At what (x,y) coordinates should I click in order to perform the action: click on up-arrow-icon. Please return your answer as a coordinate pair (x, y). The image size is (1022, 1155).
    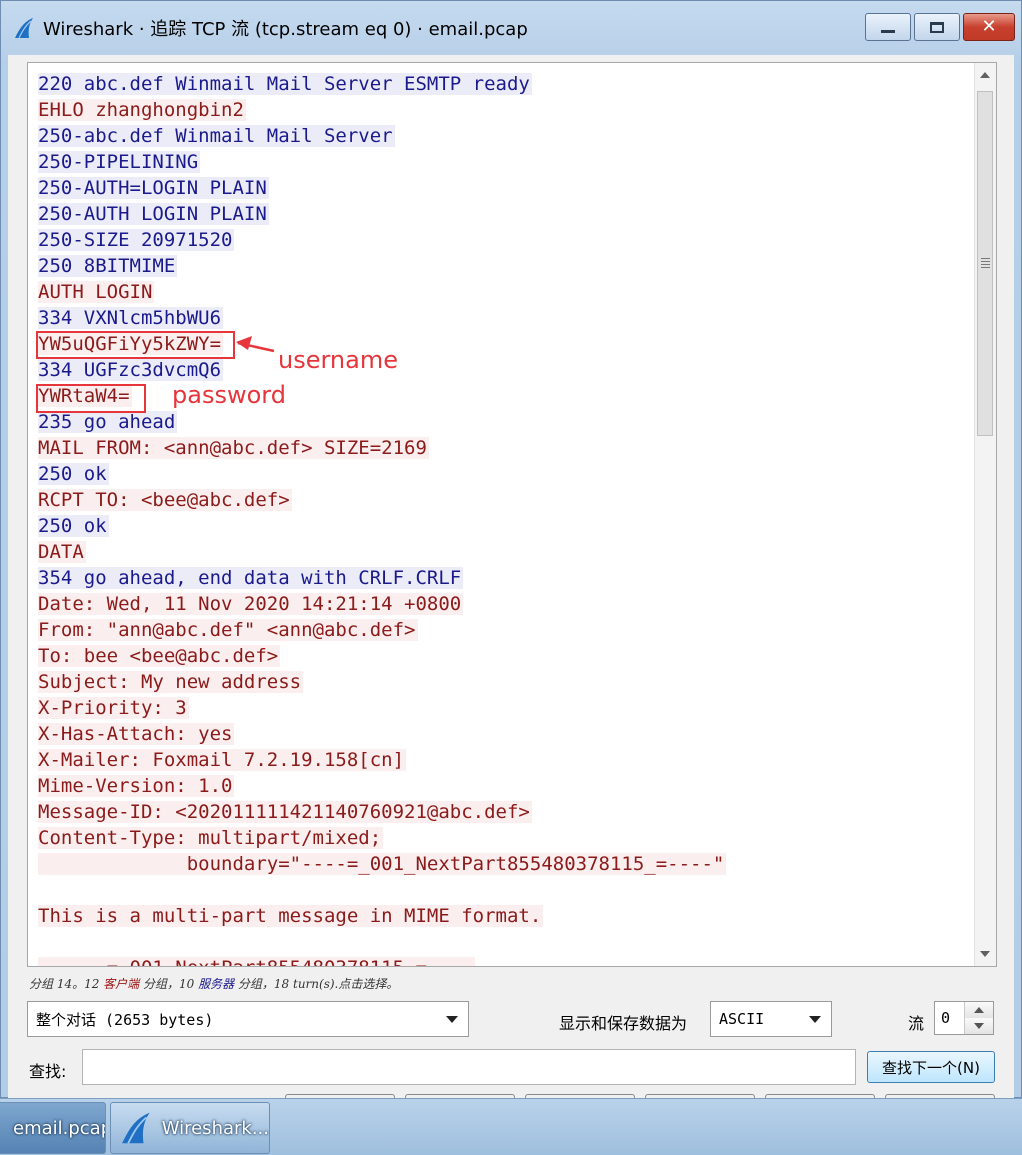
    Looking at the image, I should click on (979, 1010).